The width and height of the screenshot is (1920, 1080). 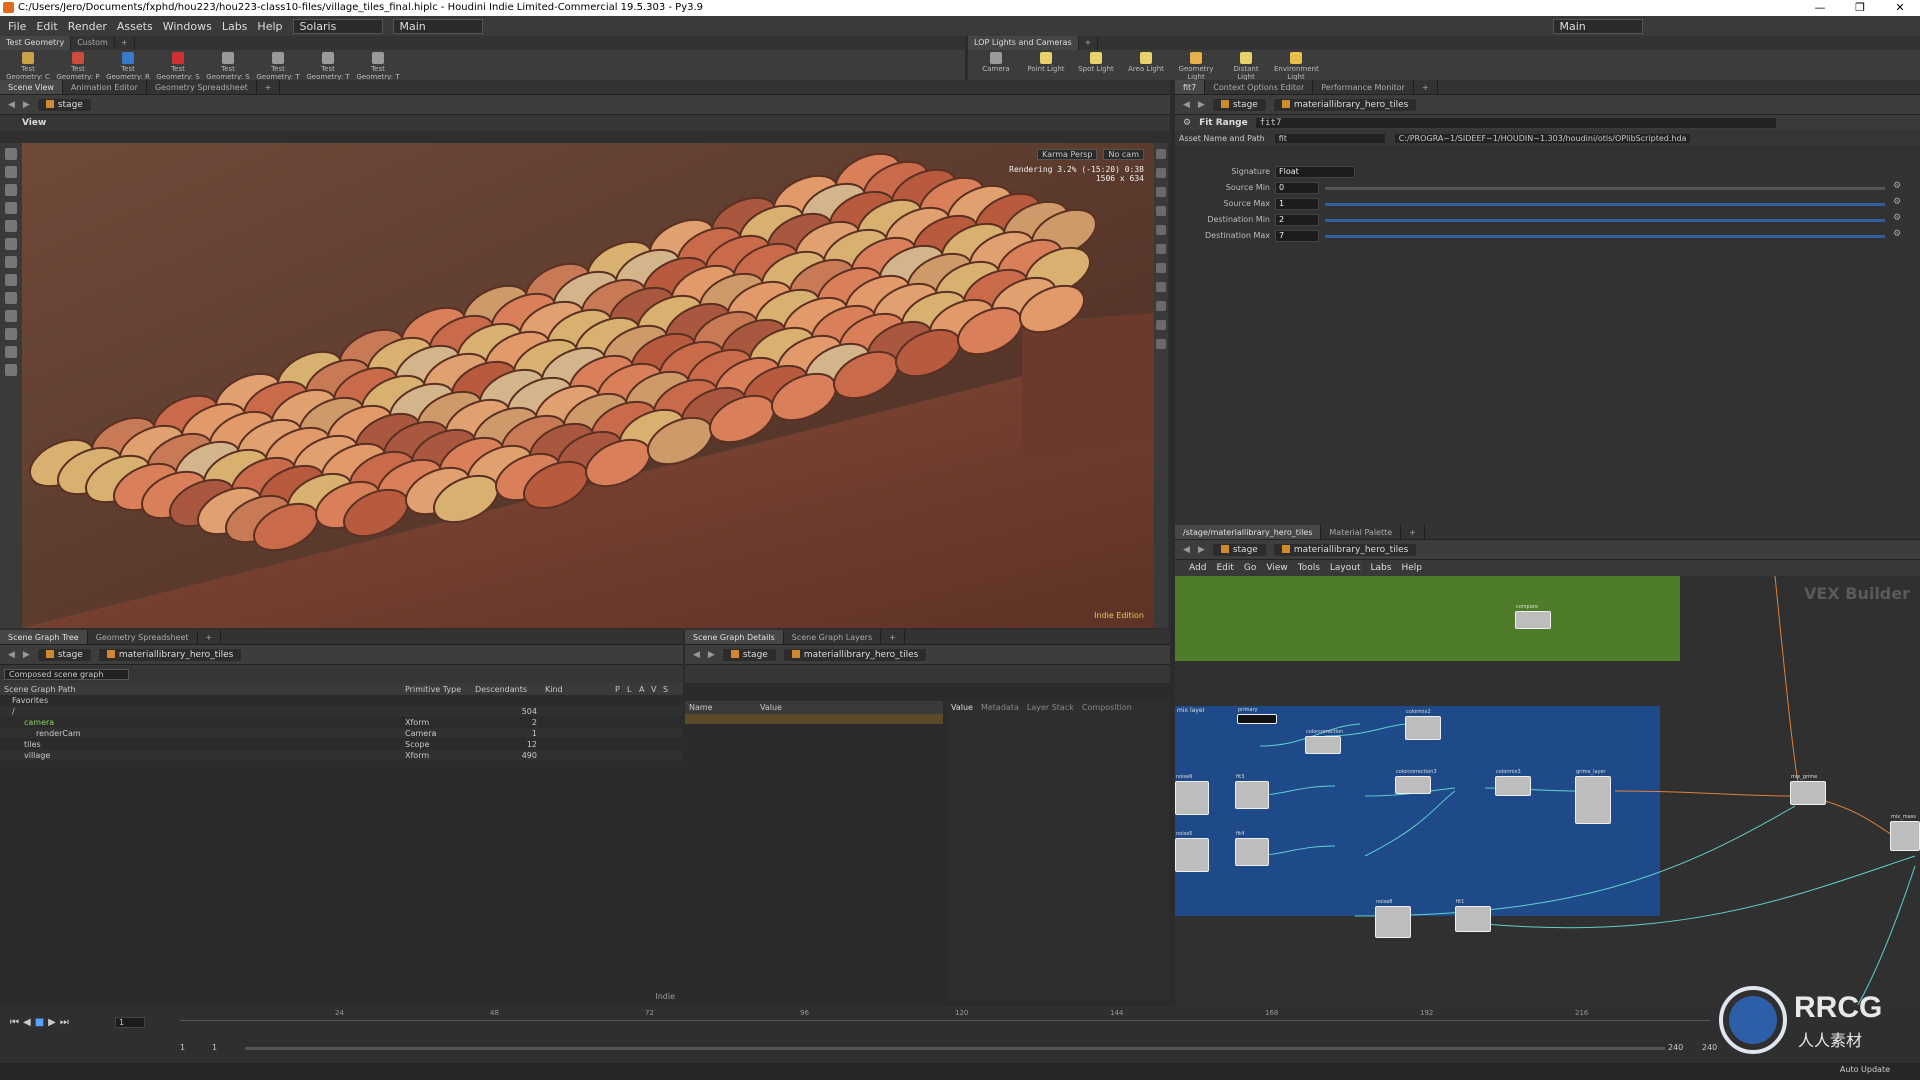 I want to click on scene-tree-row: / 504, so click(x=341, y=711).